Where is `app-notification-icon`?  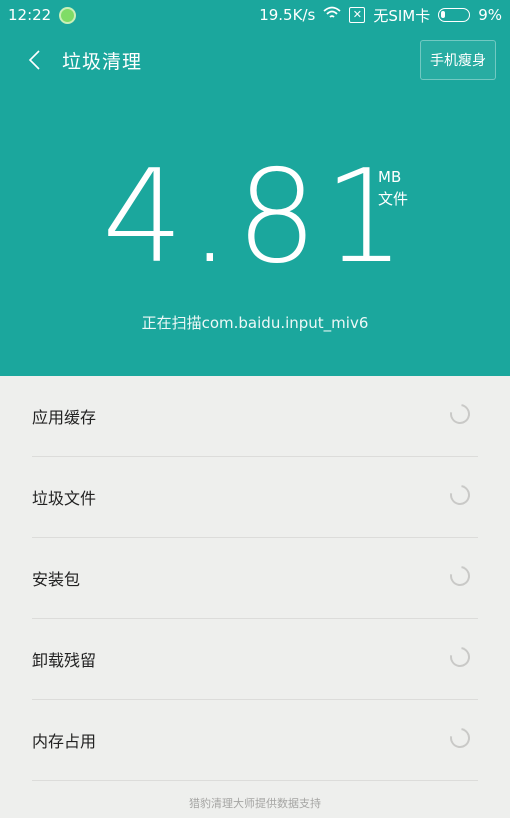 app-notification-icon is located at coordinates (68, 15).